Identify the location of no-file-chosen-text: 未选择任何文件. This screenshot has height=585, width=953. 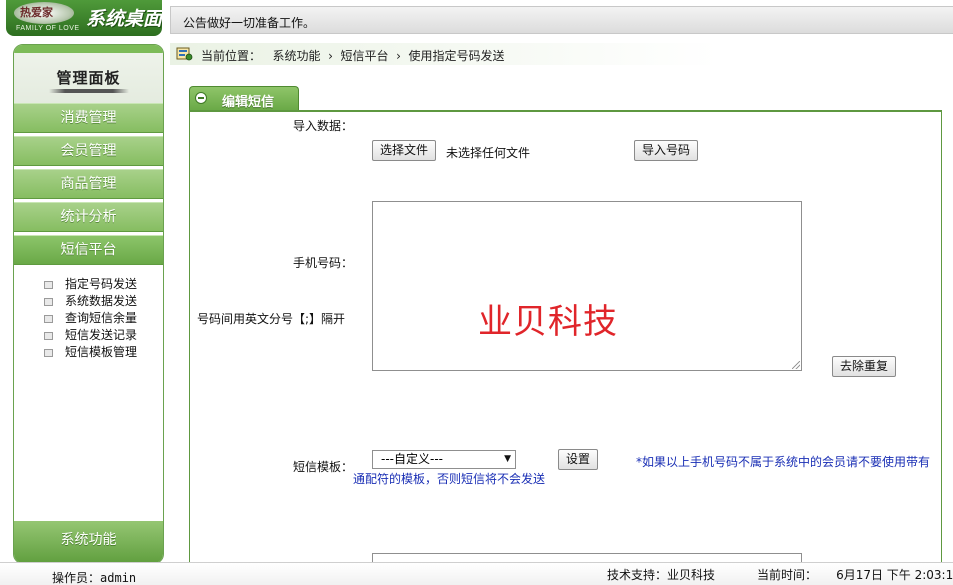
(488, 153).